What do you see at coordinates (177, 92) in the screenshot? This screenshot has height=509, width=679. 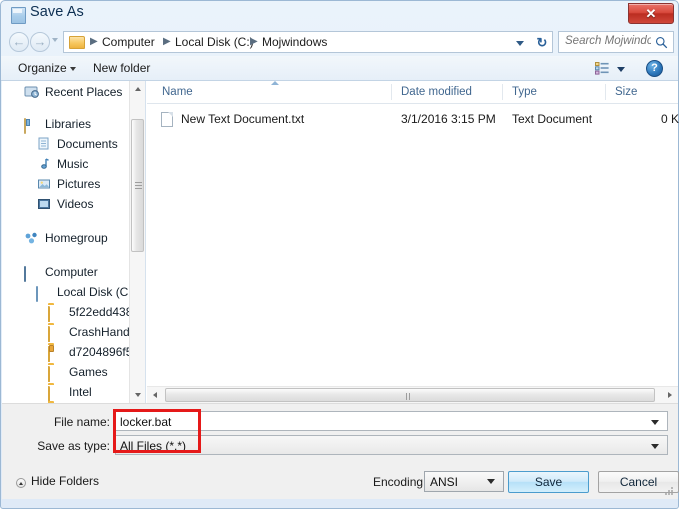 I see `column-header-name: Name` at bounding box center [177, 92].